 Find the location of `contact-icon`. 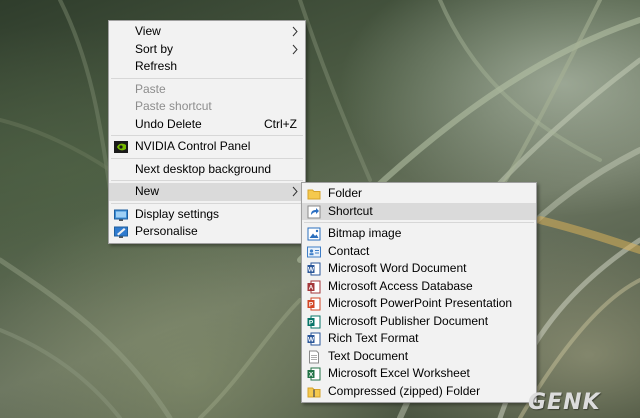

contact-icon is located at coordinates (314, 251).